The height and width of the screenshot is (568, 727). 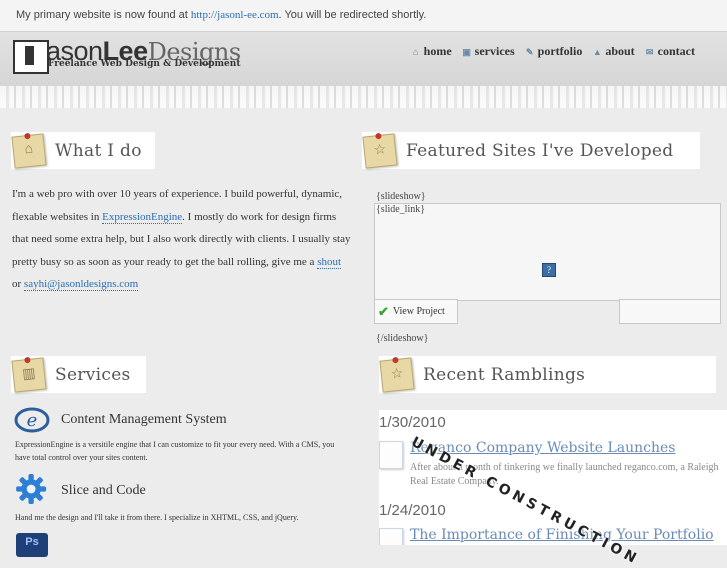 I want to click on services-heading: ▥ Services, so click(x=78, y=374).